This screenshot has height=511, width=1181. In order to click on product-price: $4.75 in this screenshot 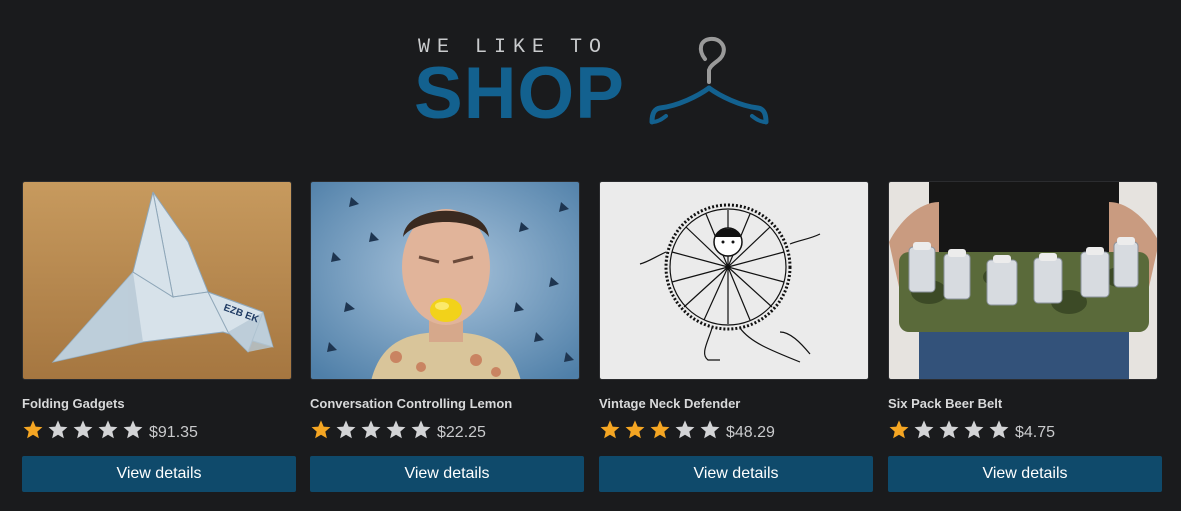, I will do `click(1035, 432)`.